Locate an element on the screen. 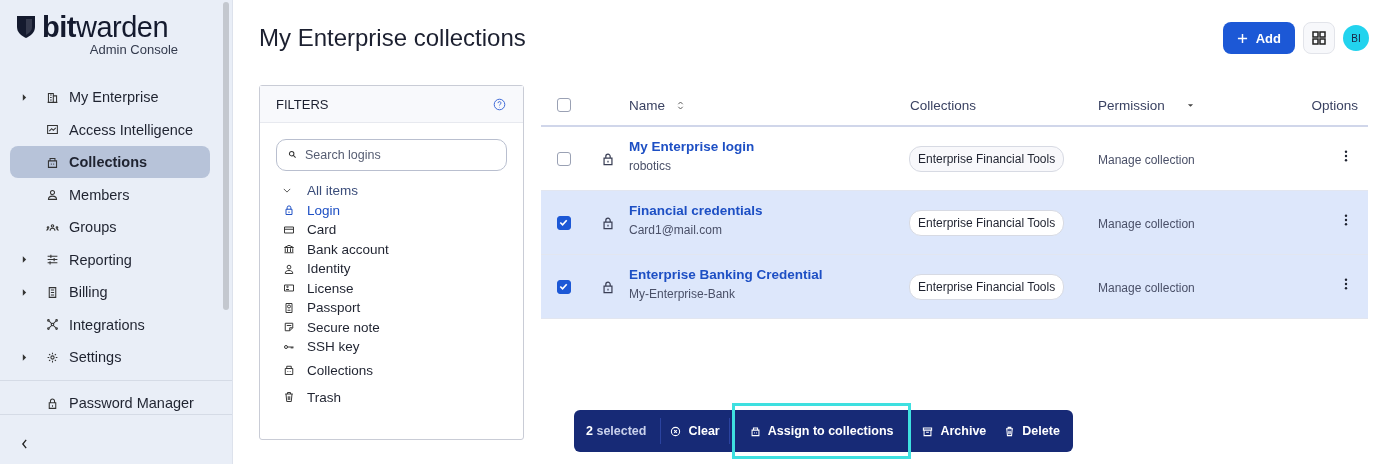 This screenshot has height=464, width=1400. item-subtitle: robotics is located at coordinates (650, 165).